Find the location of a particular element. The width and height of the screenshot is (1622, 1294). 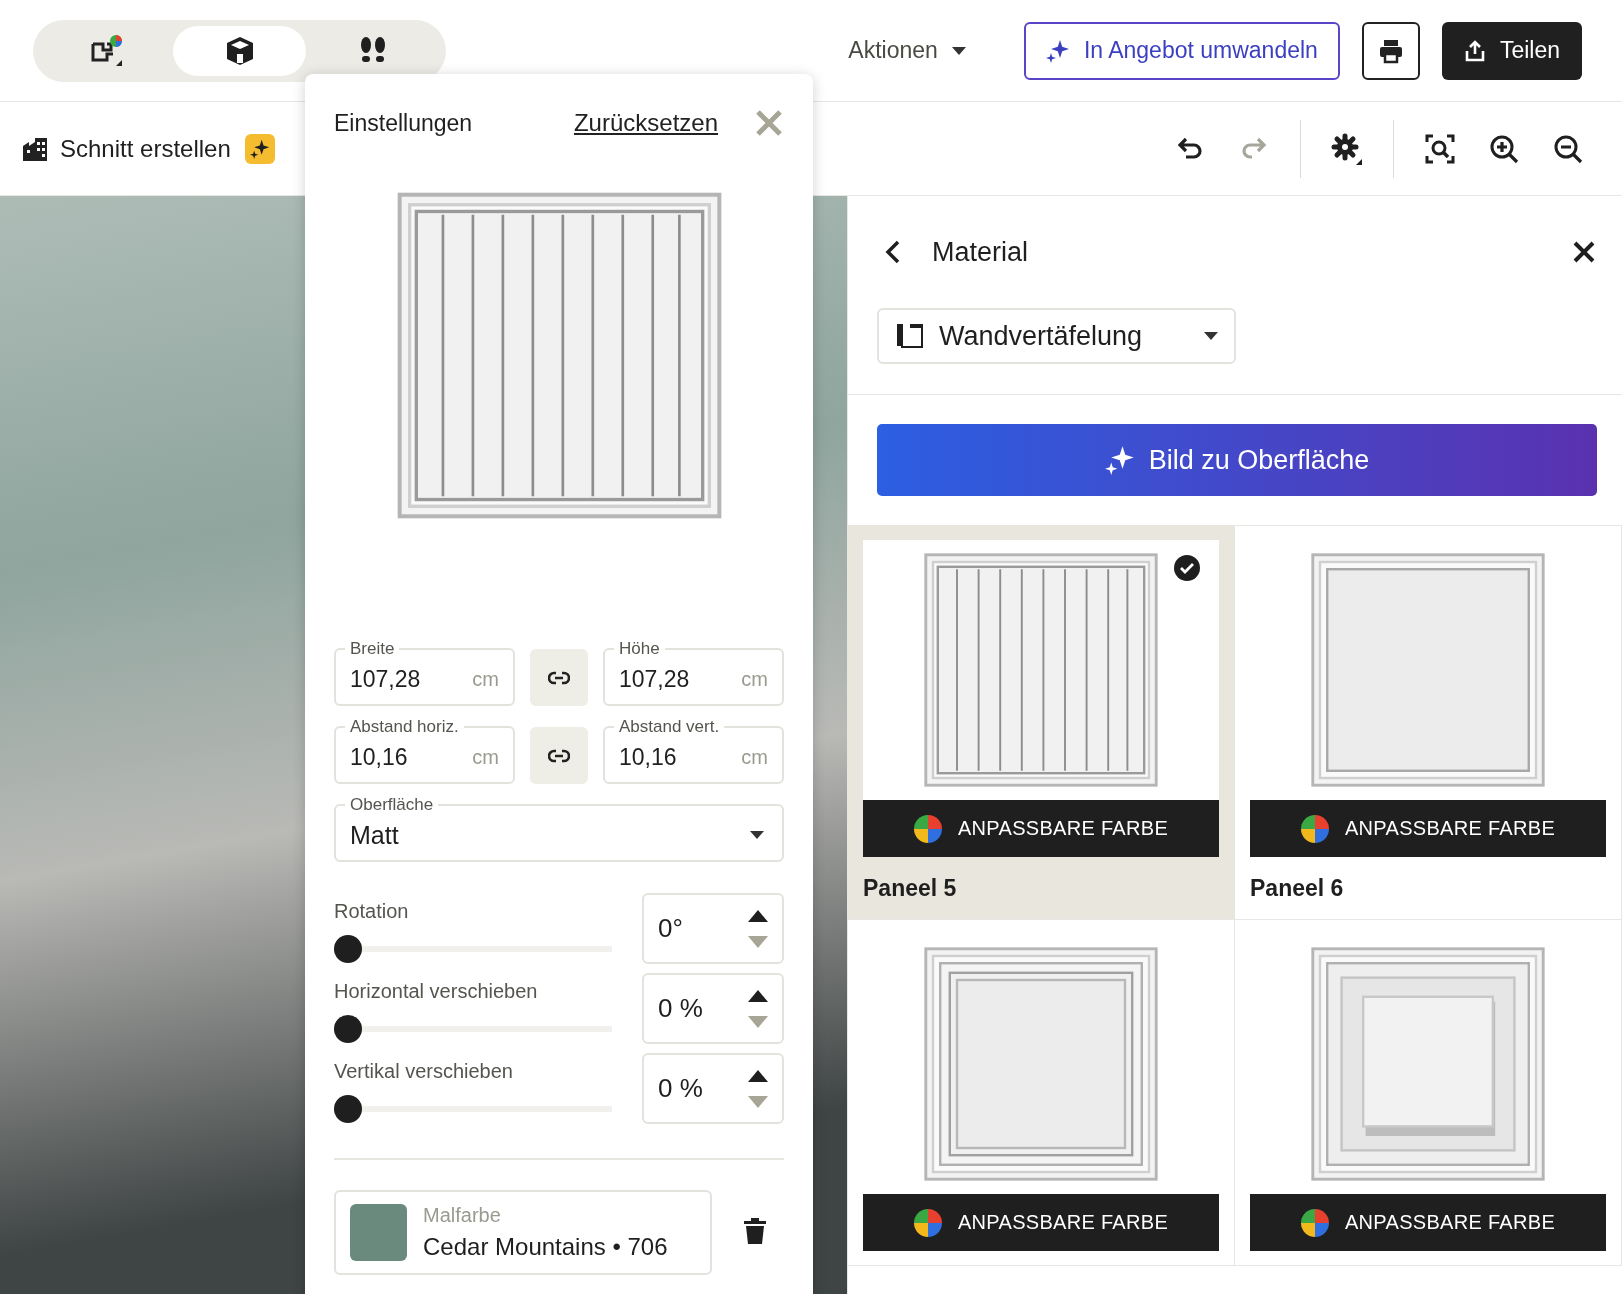

paint-color-card: Malfarbe Cedar Mountains • 706 is located at coordinates (523, 1232).